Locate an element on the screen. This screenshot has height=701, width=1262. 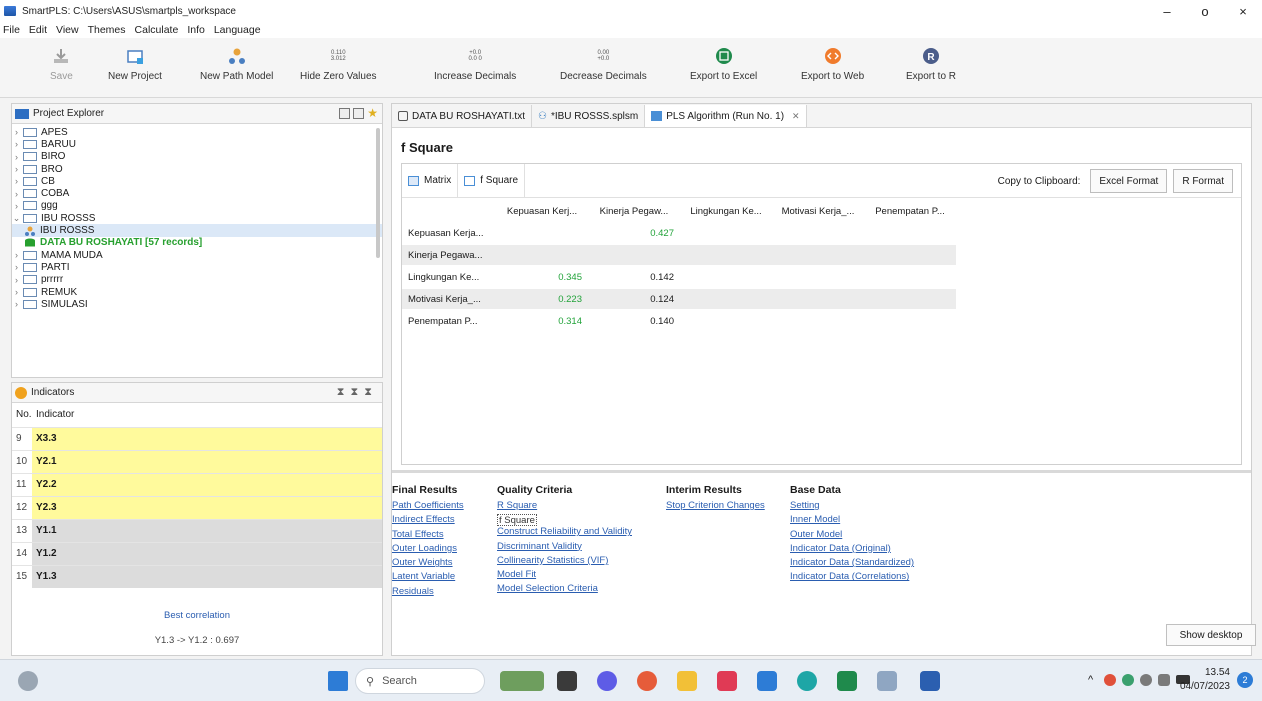
star-icon: ★ is located at coordinates (372, 113).